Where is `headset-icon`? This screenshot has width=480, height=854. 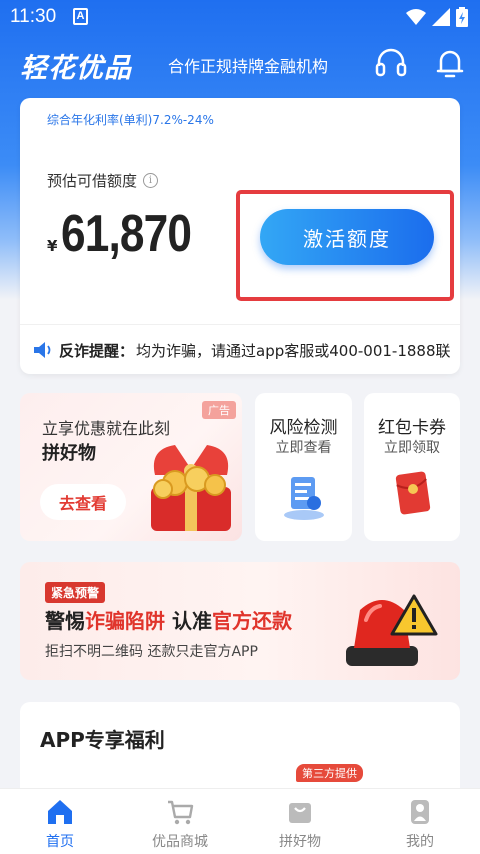 headset-icon is located at coordinates (391, 63).